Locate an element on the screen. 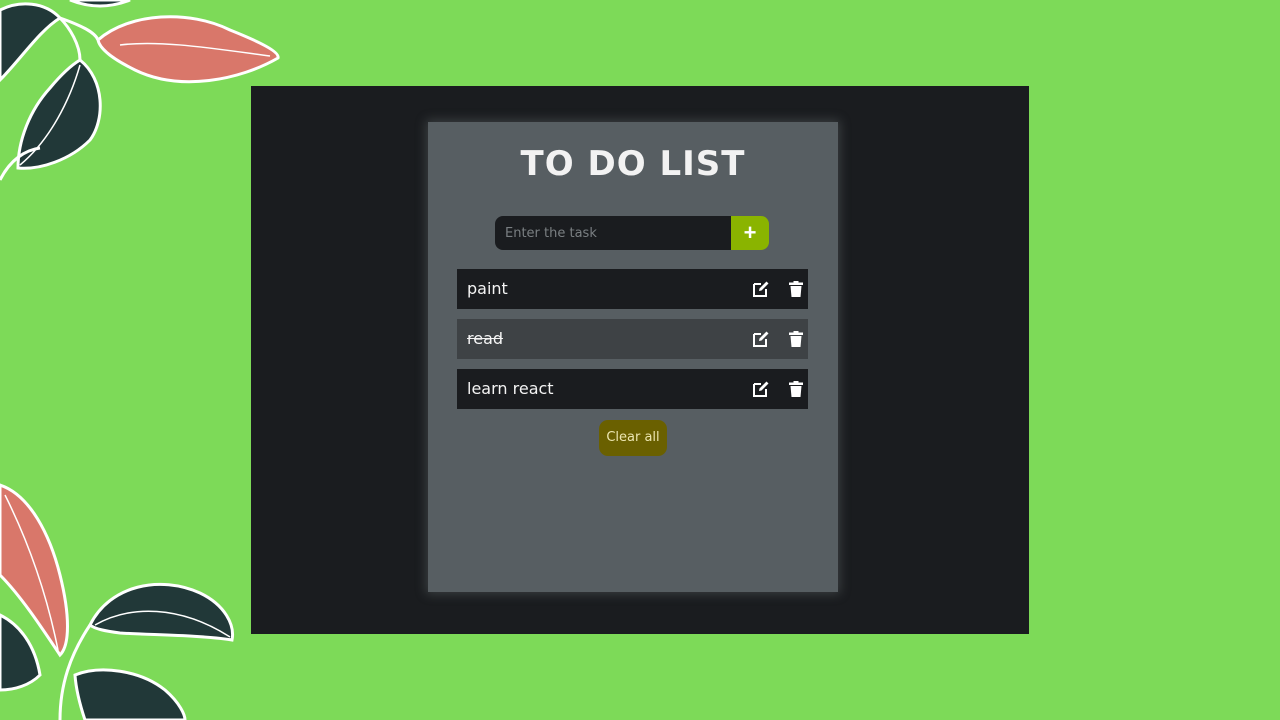  task-text: read is located at coordinates (485, 338).